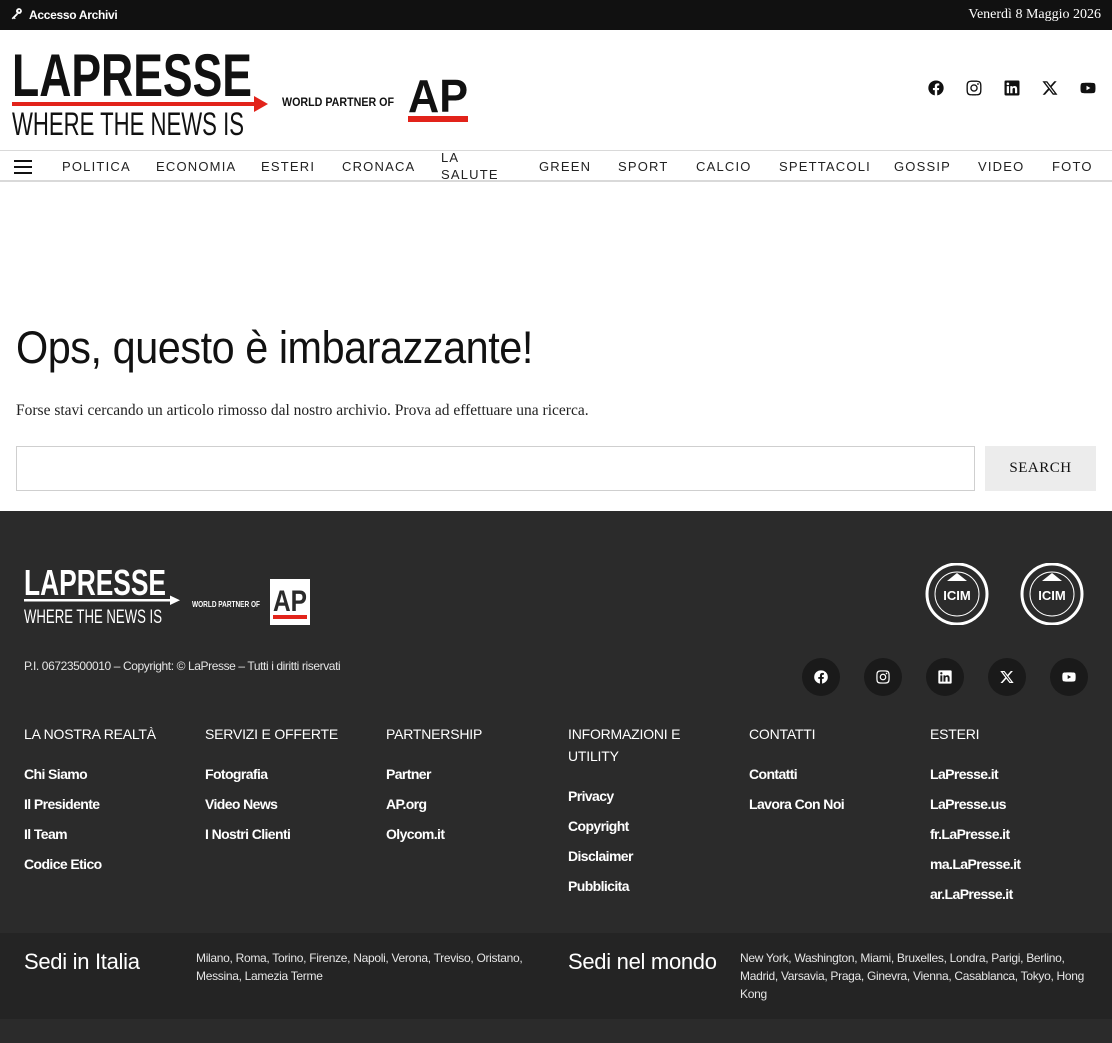 This screenshot has height=1043, width=1112. What do you see at coordinates (643, 856) in the screenshot?
I see `footer-link-disclaimer: Disclaimer` at bounding box center [643, 856].